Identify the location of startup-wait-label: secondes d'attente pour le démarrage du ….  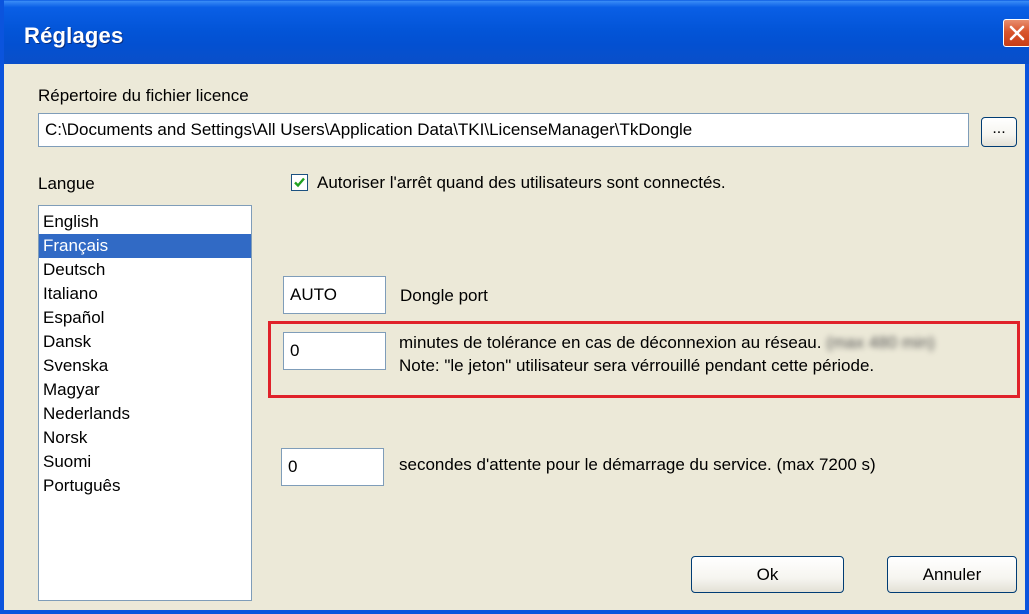
(637, 464).